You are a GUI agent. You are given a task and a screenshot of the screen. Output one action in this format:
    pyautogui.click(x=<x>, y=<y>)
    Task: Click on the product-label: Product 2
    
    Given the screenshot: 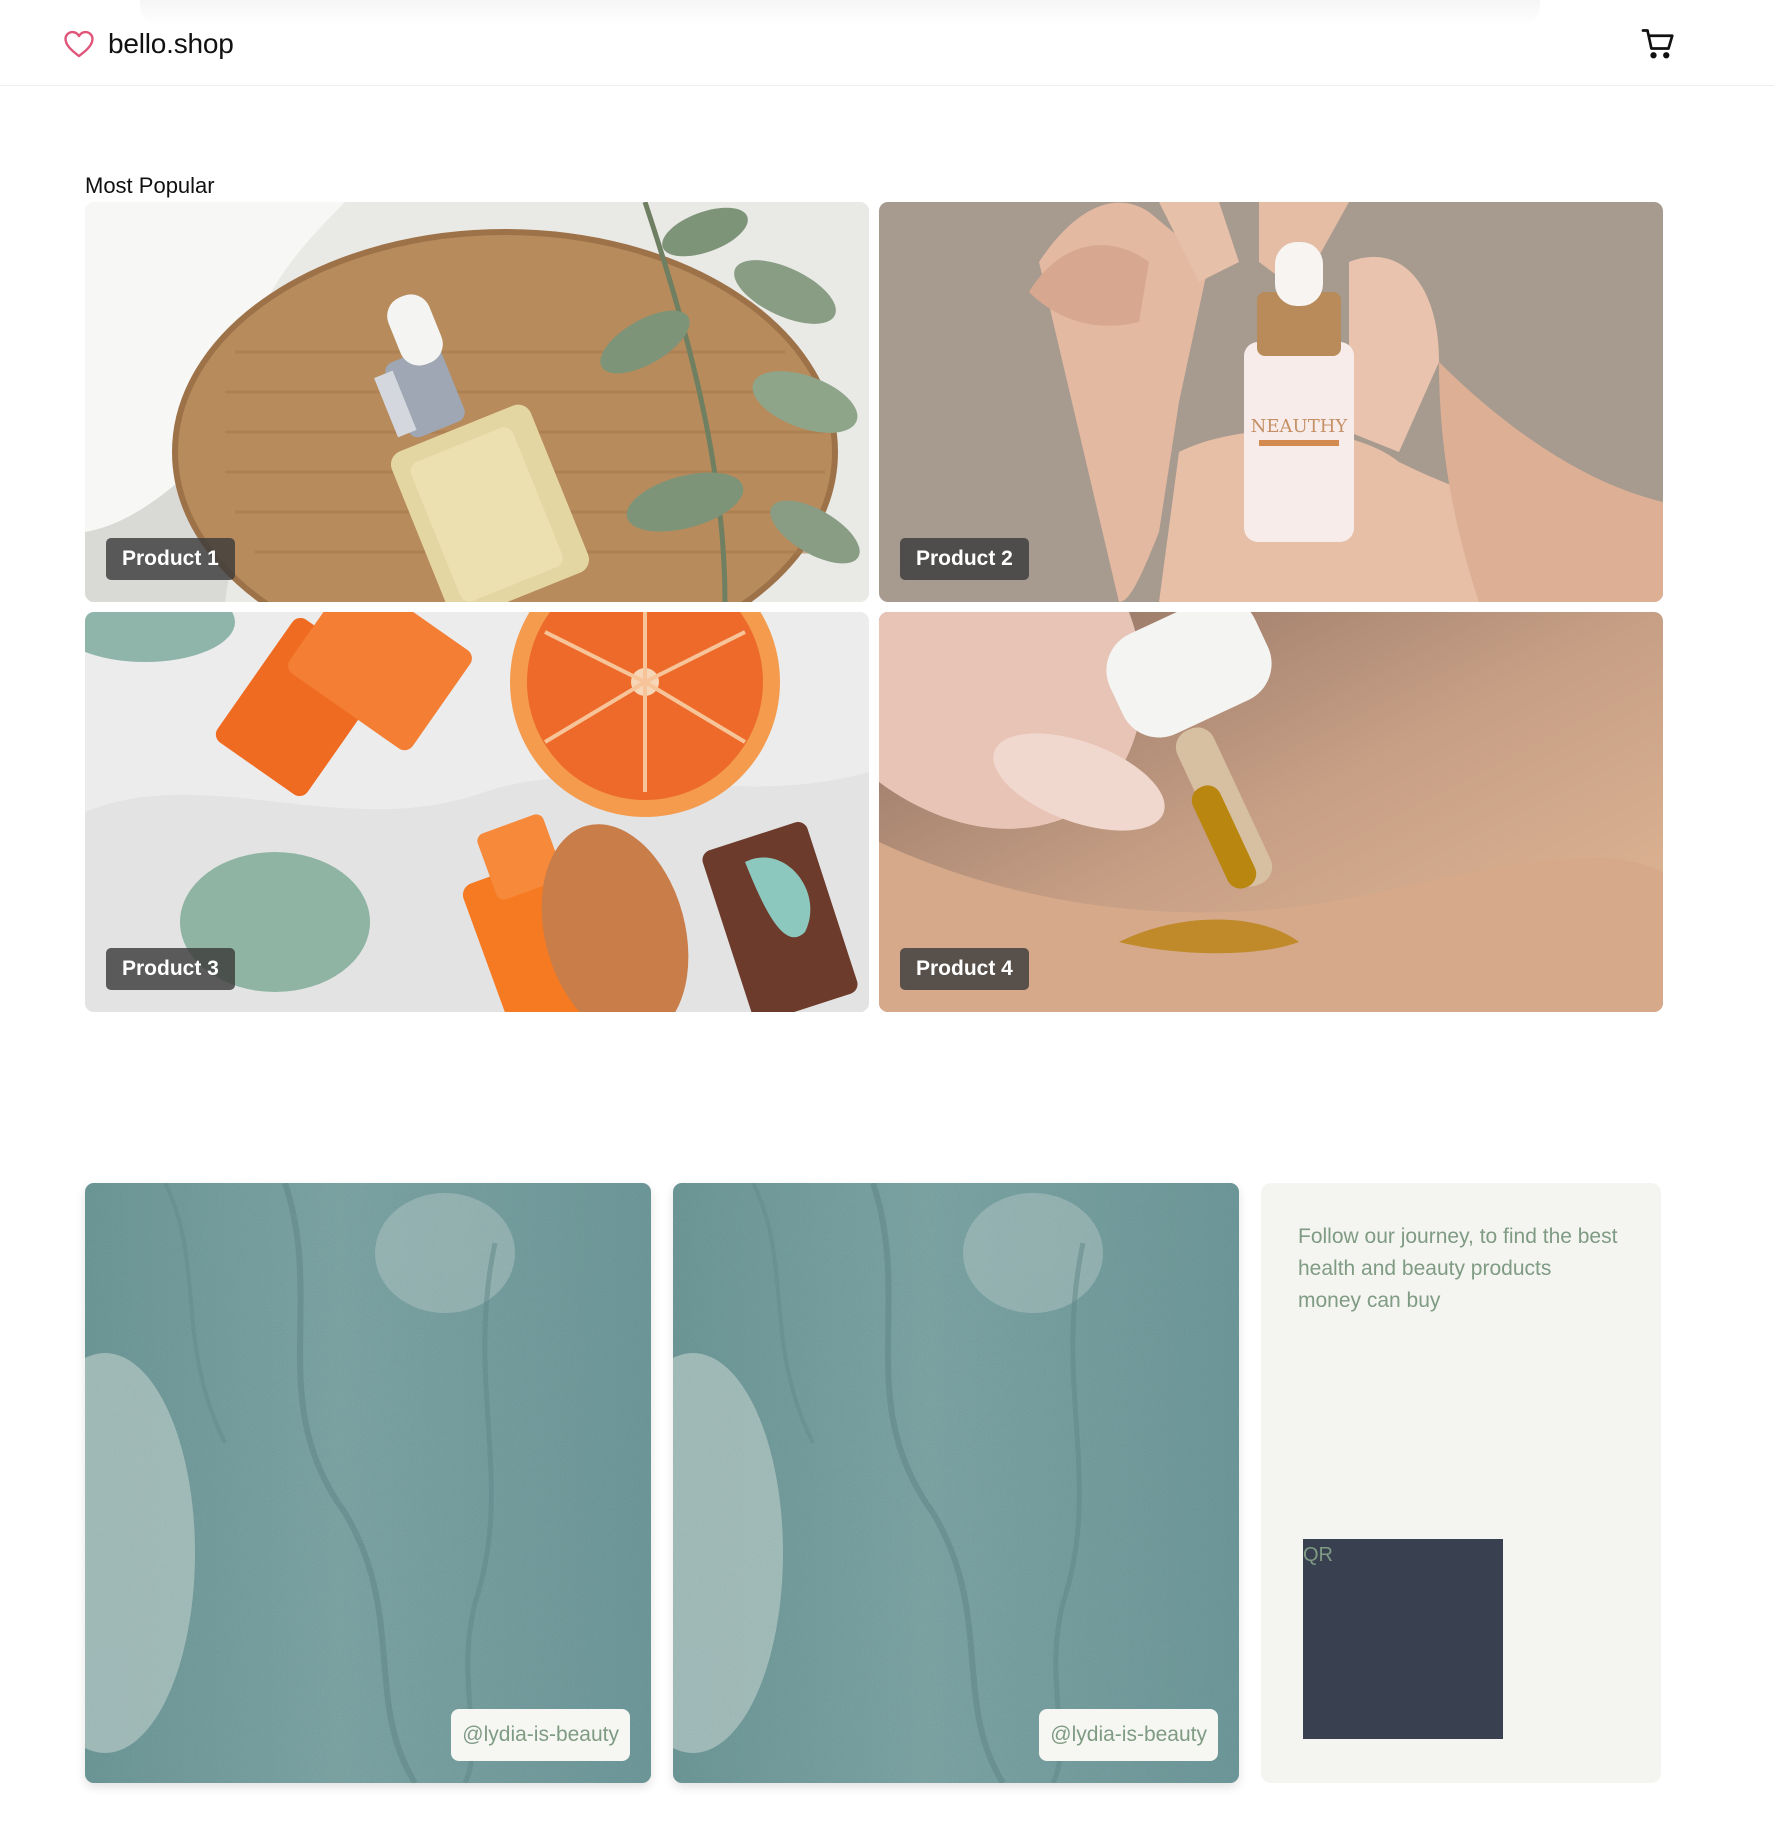 What is the action you would take?
    pyautogui.click(x=964, y=559)
    